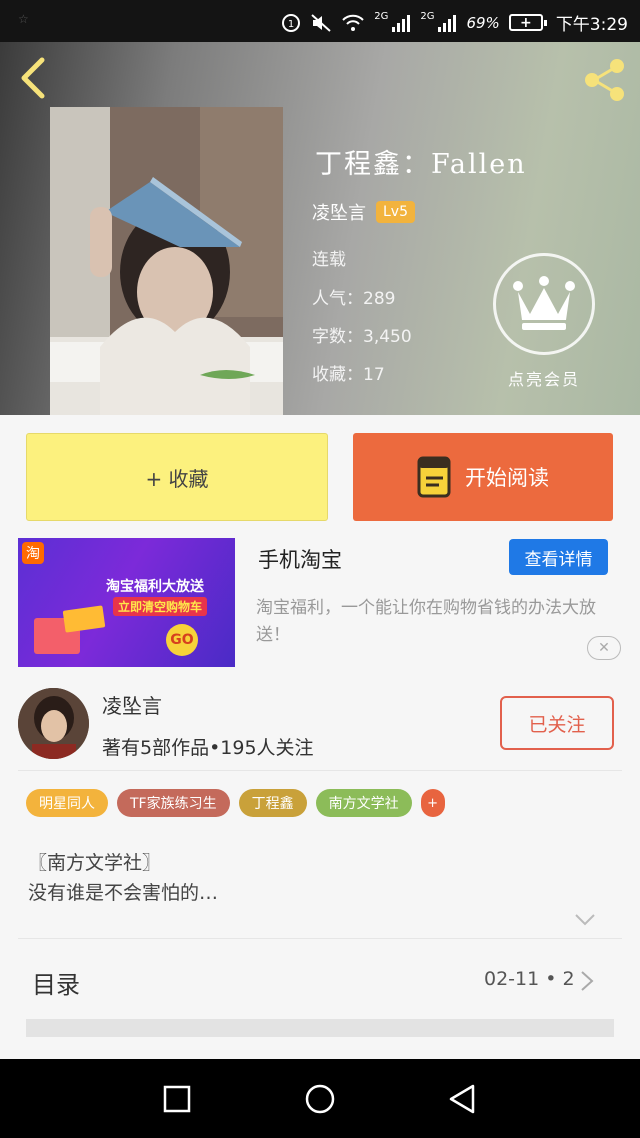 This screenshot has height=1138, width=640. What do you see at coordinates (23, 19) in the screenshot?
I see `status-app-icon: ☆` at bounding box center [23, 19].